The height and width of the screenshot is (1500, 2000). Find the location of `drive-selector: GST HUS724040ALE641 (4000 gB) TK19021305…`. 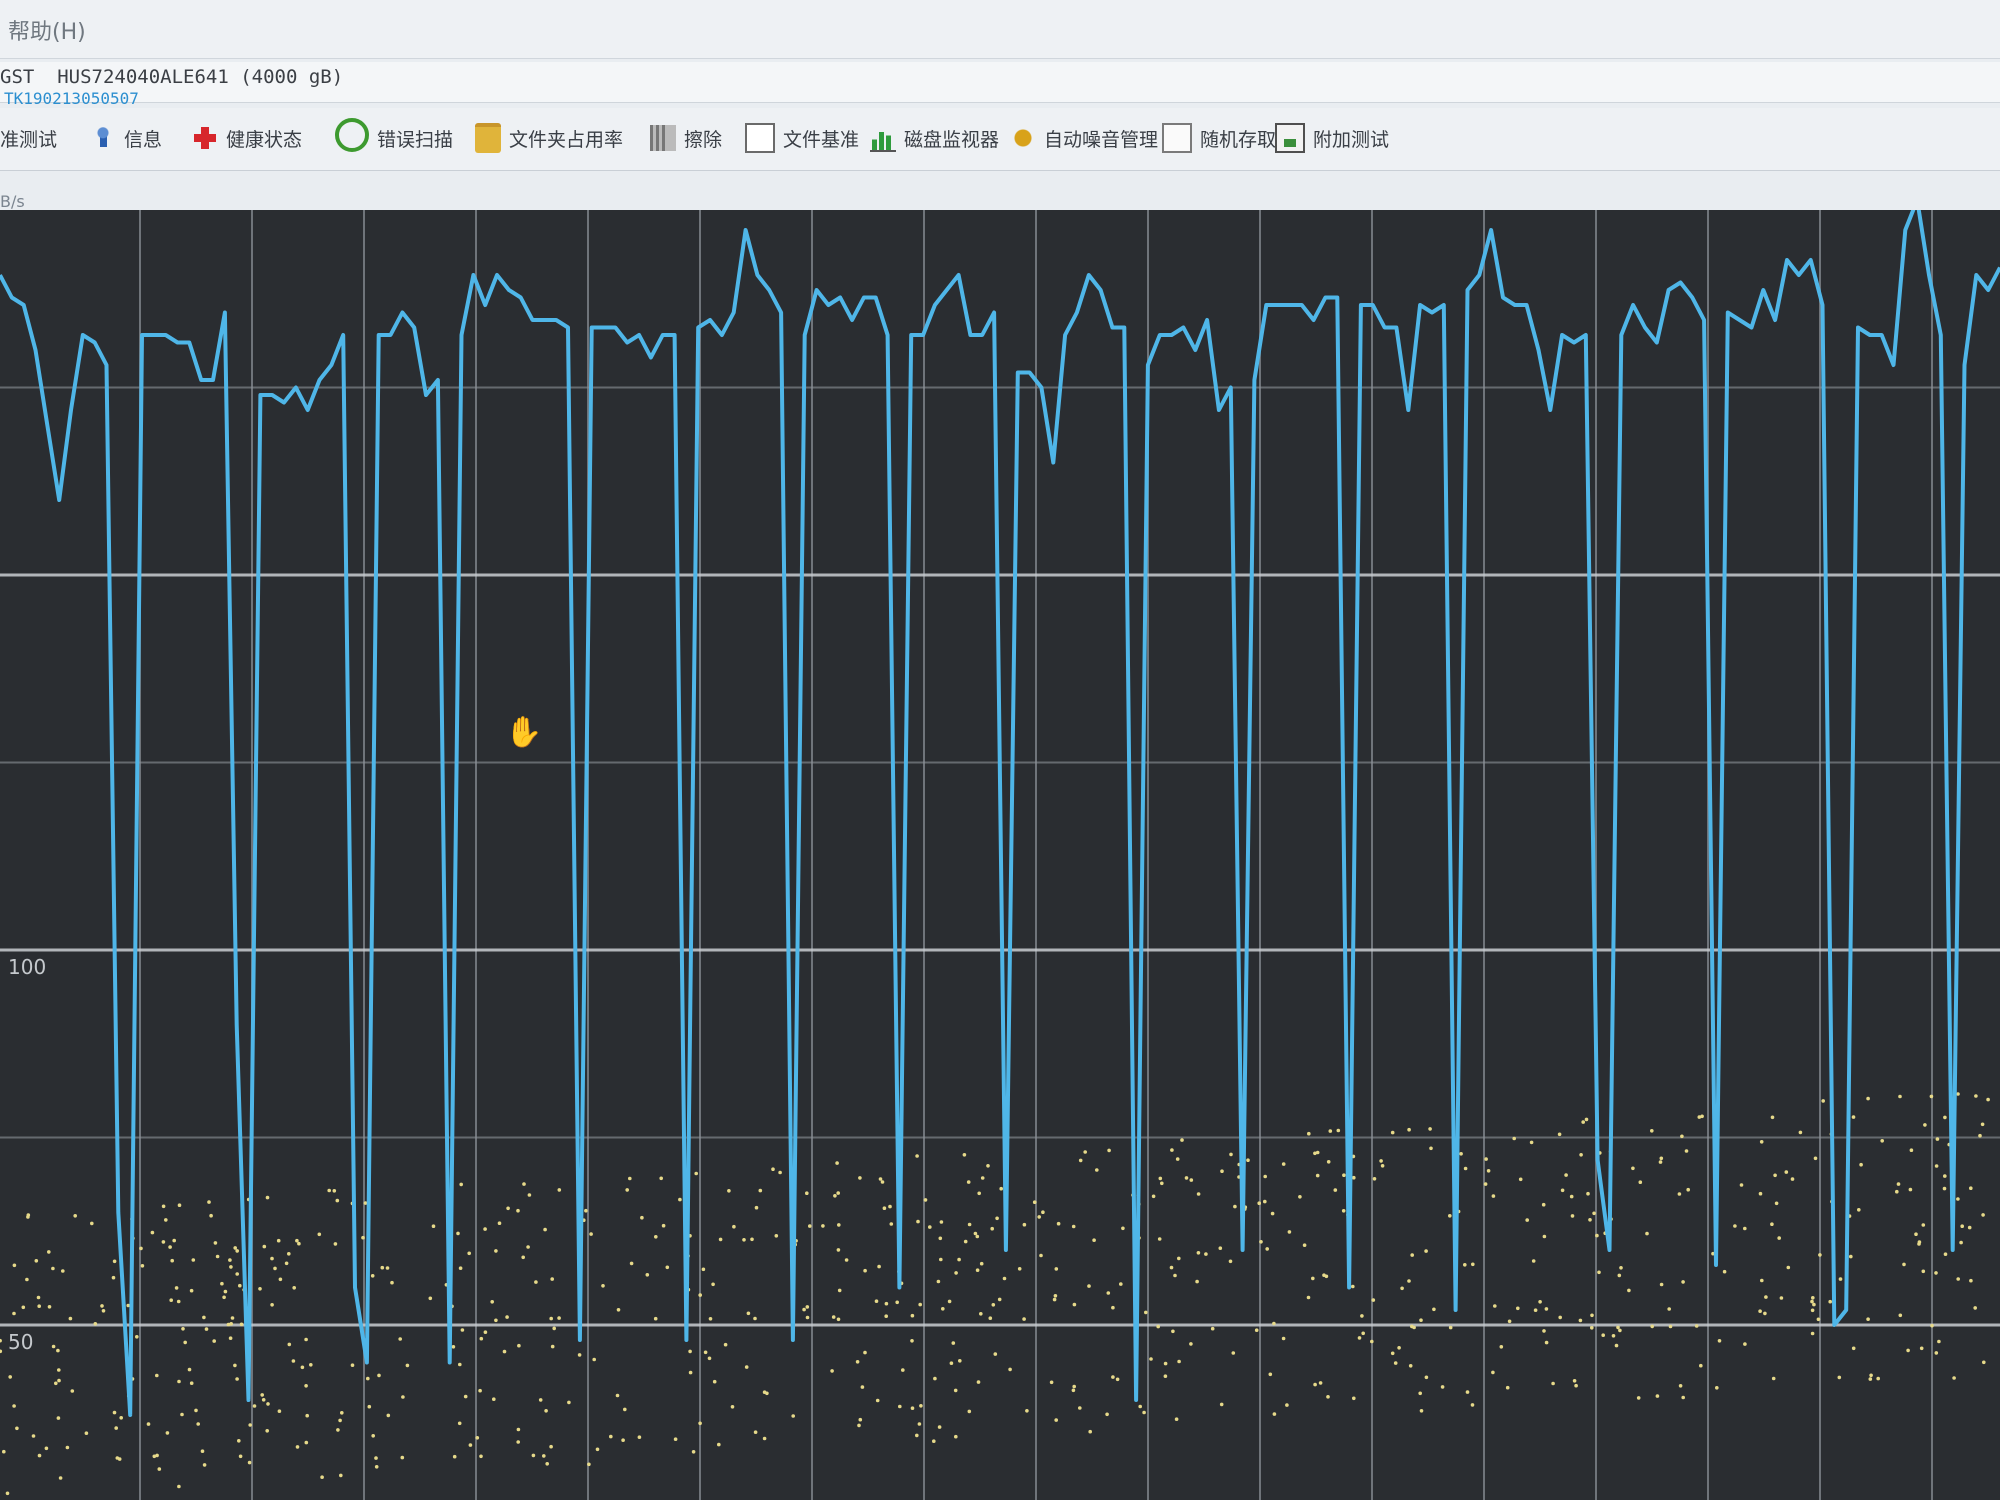

drive-selector: GST HUS724040ALE641 (4000 gB) TK19021305… is located at coordinates (1000, 85).